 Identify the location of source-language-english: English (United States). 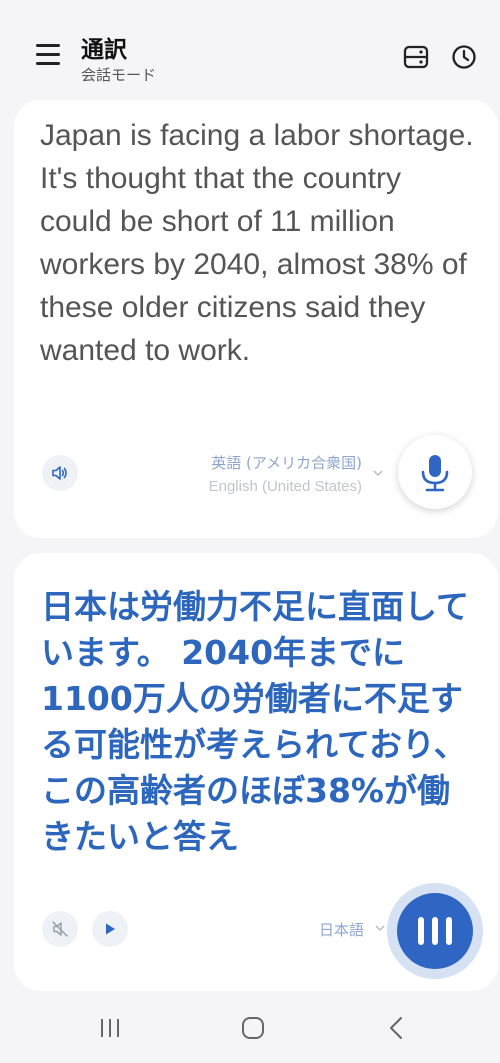
(285, 486).